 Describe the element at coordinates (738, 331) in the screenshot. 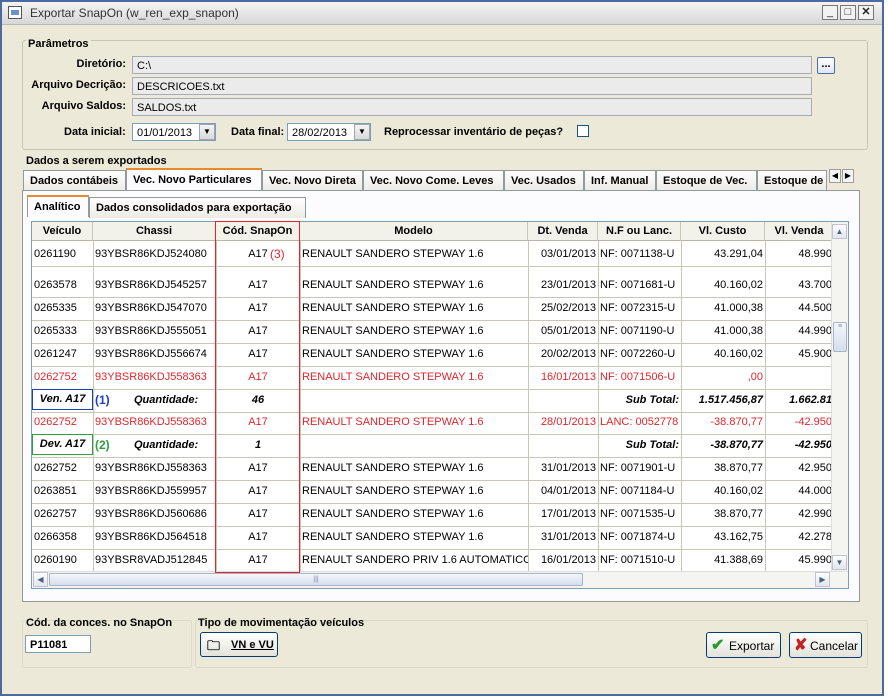

I see `cell-custo: 41.000,38` at that location.